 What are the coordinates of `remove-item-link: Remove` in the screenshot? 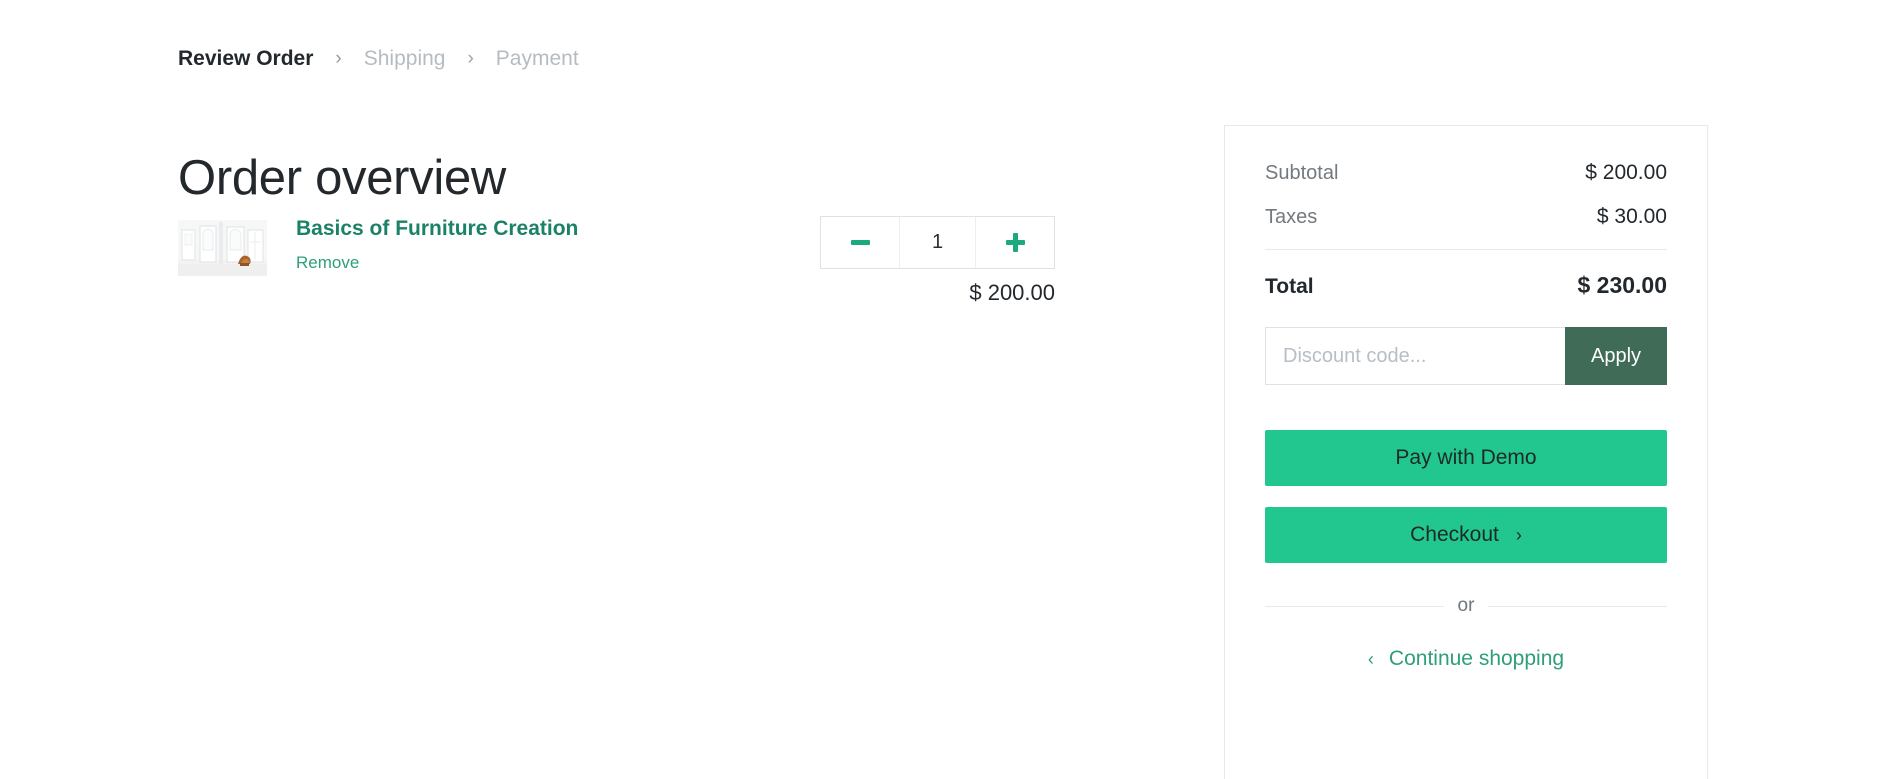 It's located at (327, 262).